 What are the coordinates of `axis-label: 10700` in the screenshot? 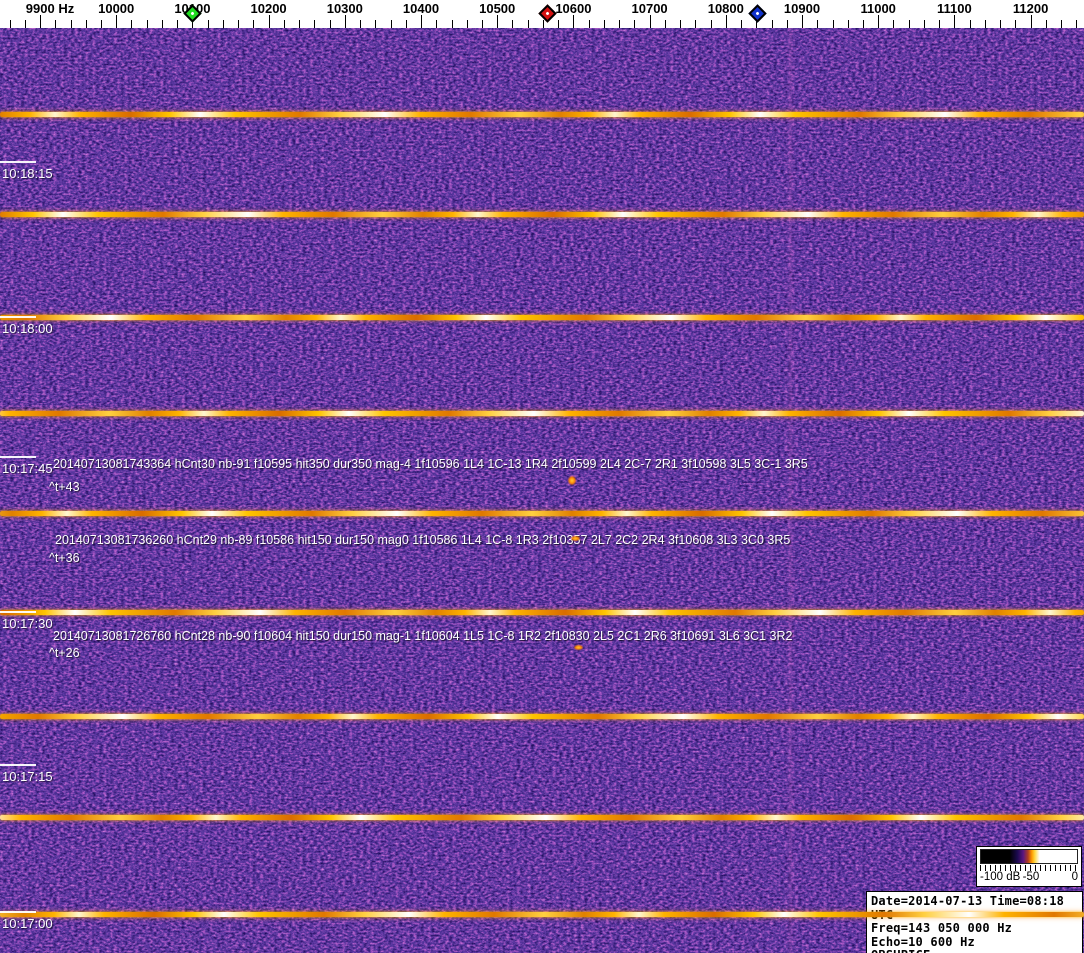 It's located at (649, 8).